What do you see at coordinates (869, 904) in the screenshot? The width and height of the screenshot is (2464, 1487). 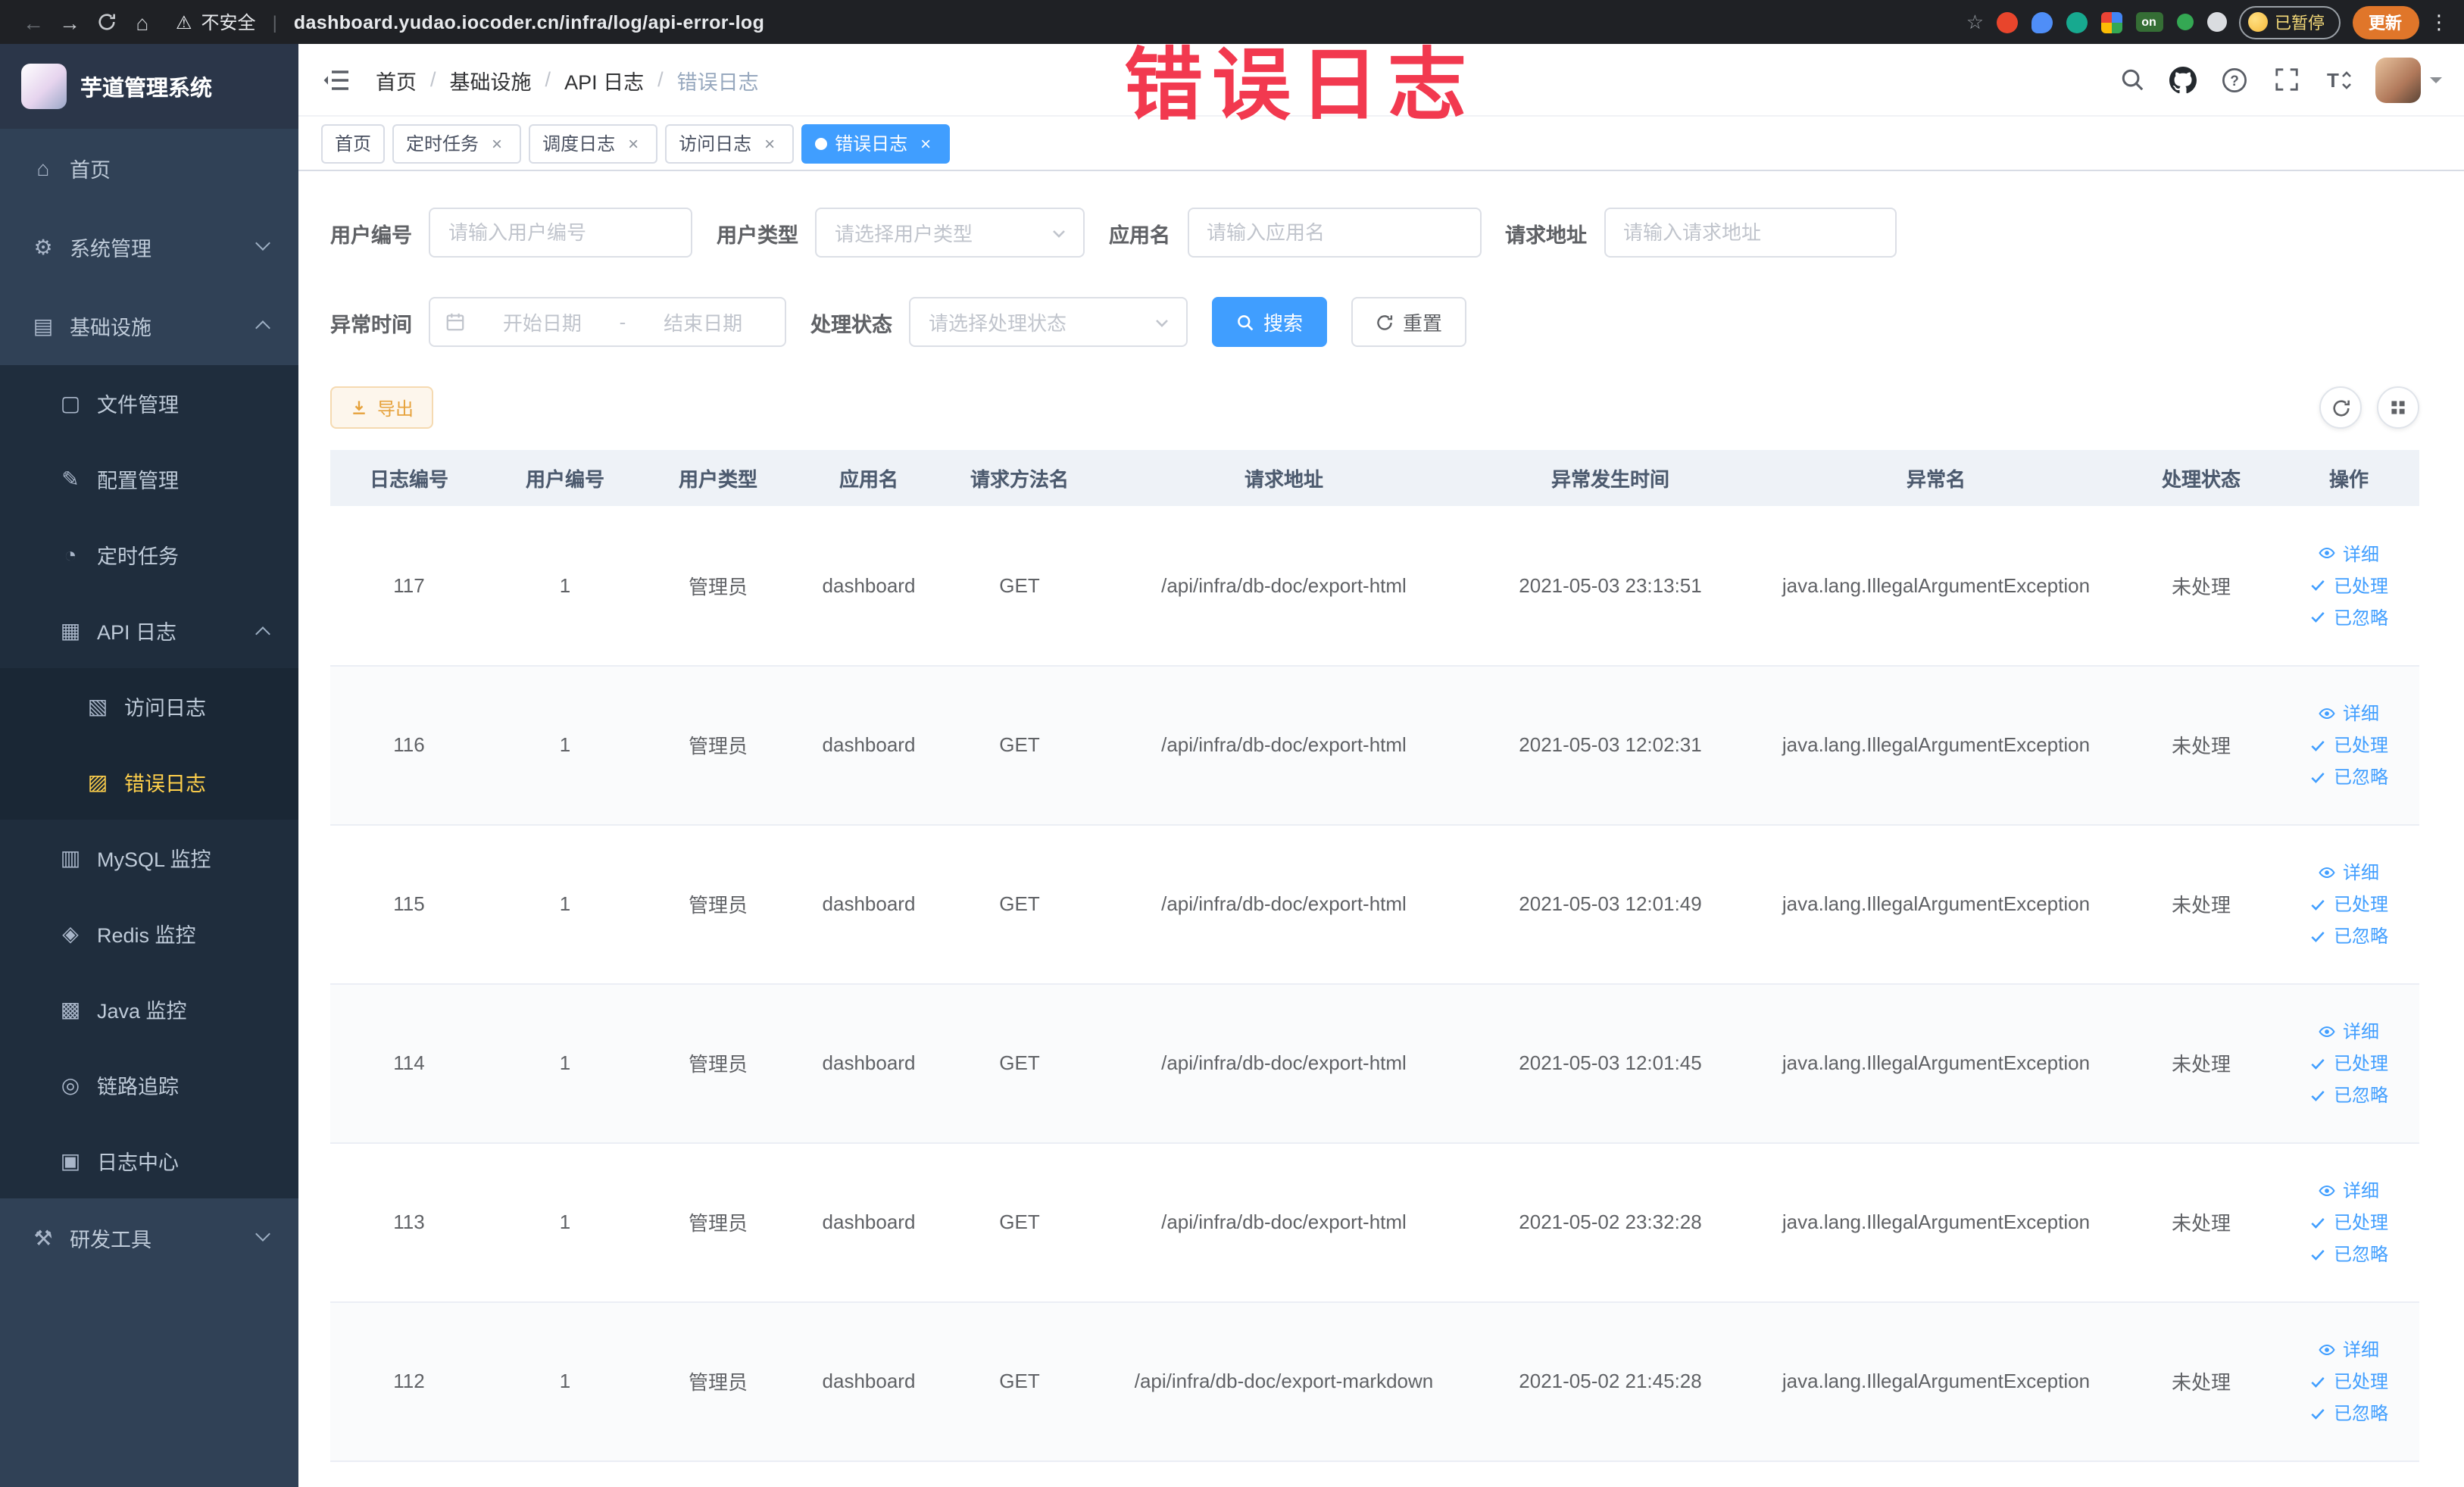 I see `cell-app: dashboard` at bounding box center [869, 904].